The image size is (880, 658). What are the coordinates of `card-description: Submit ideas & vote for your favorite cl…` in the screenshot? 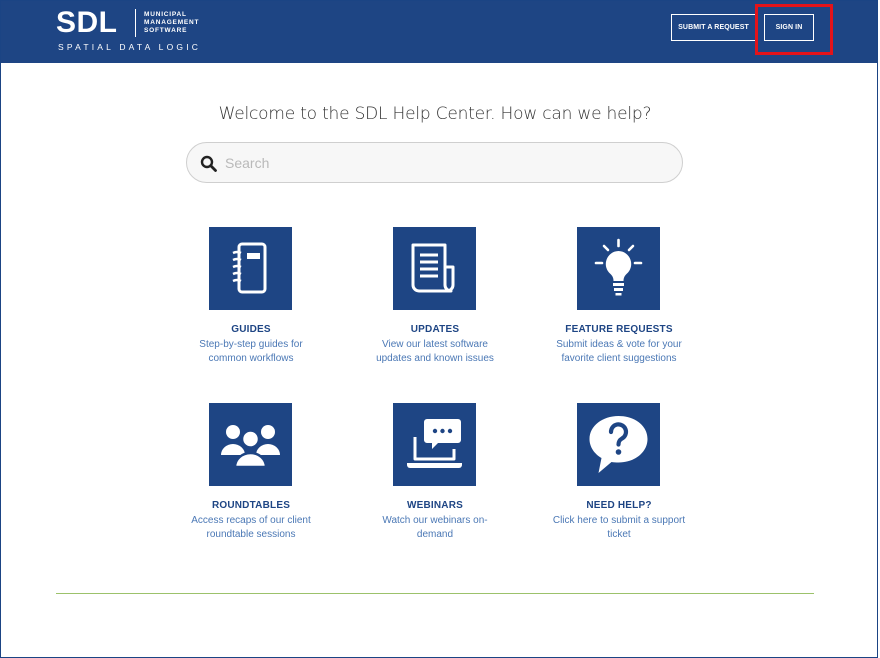 It's located at (619, 352).